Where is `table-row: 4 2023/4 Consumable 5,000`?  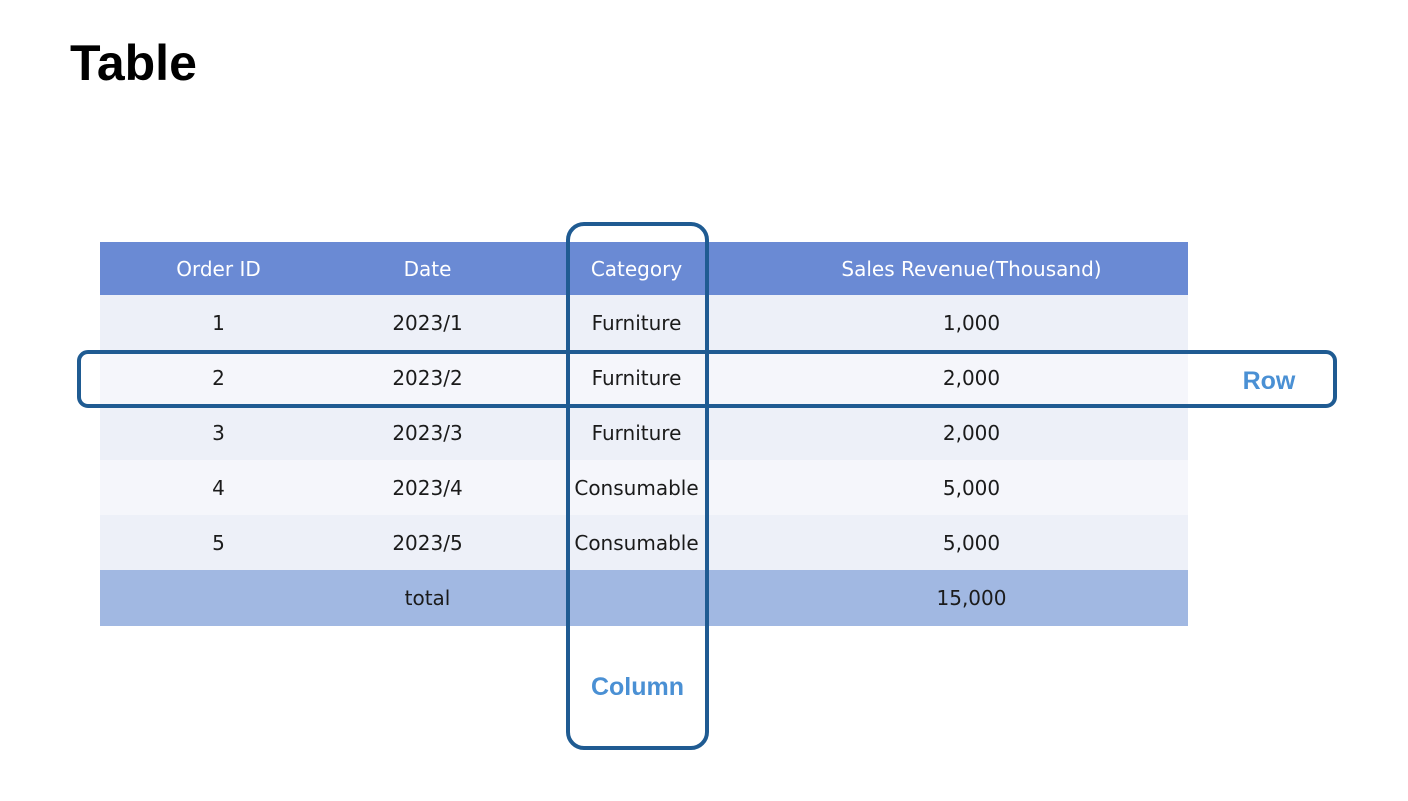 table-row: 4 2023/4 Consumable 5,000 is located at coordinates (644, 487).